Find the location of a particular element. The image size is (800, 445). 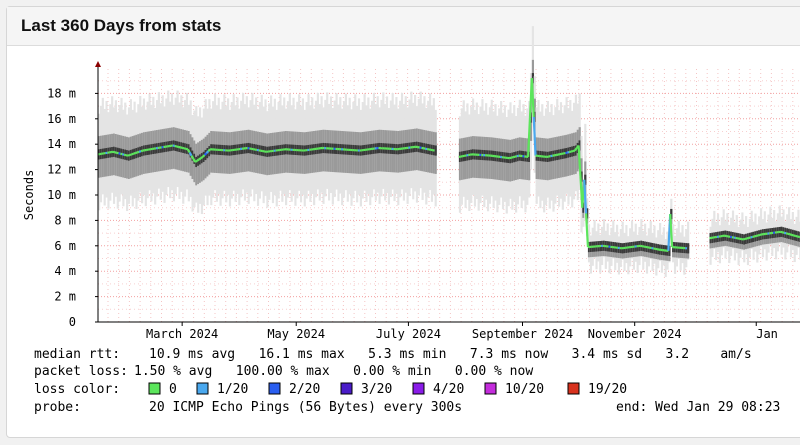

y-tick-label: 8 m is located at coordinates (65, 220).